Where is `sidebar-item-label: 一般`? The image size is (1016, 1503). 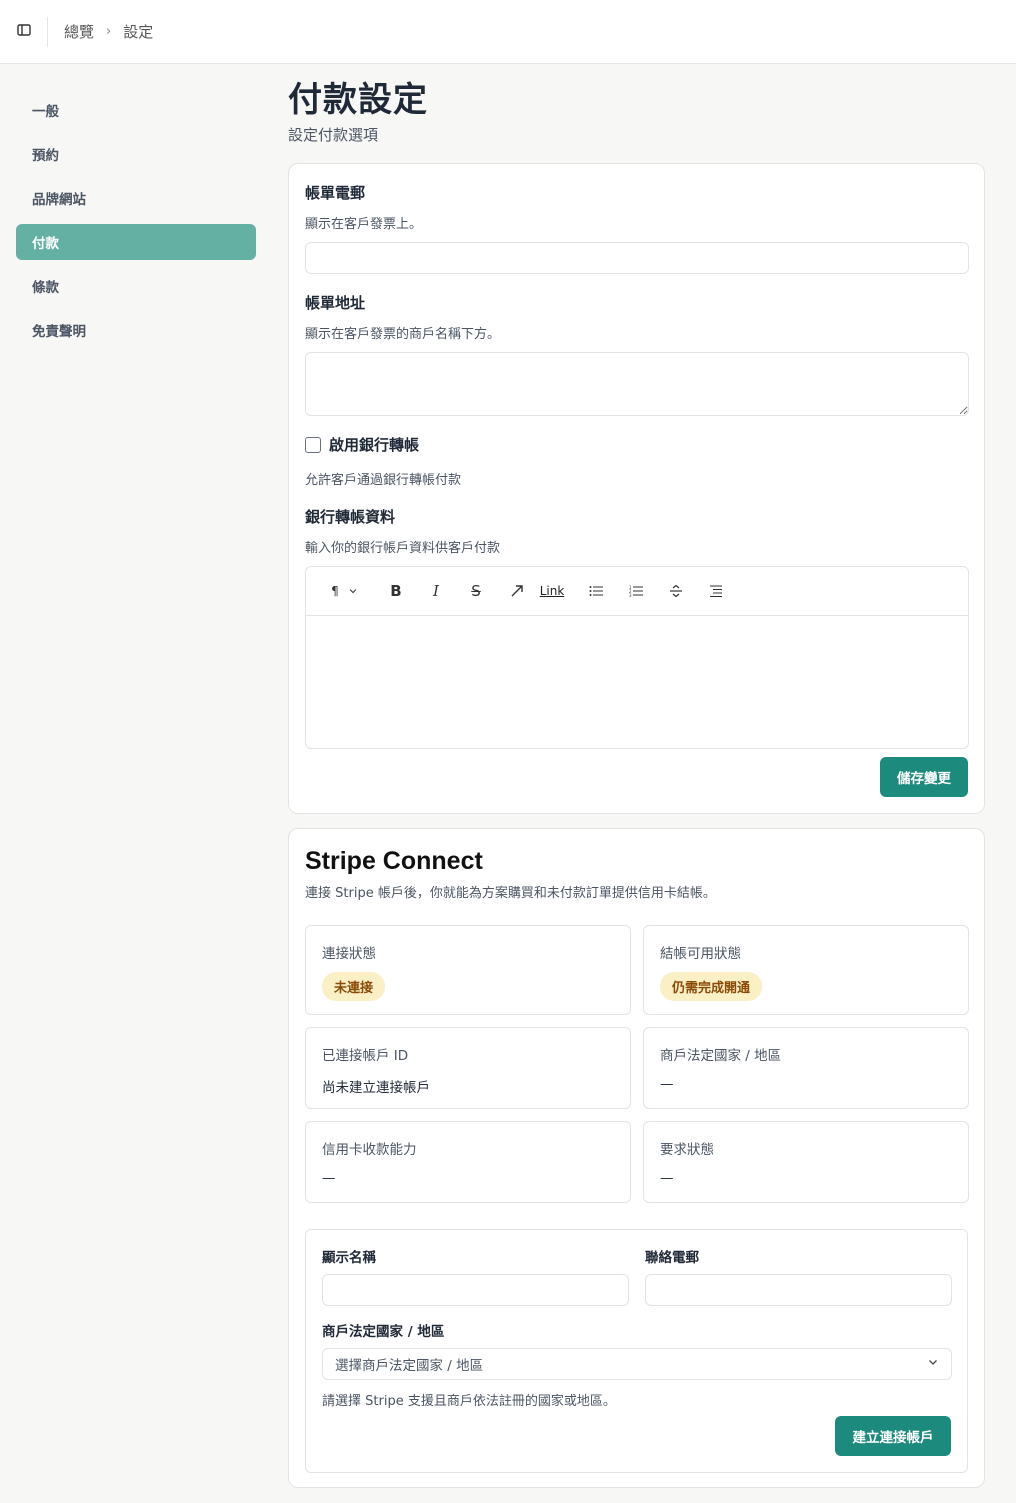 sidebar-item-label: 一般 is located at coordinates (45, 112).